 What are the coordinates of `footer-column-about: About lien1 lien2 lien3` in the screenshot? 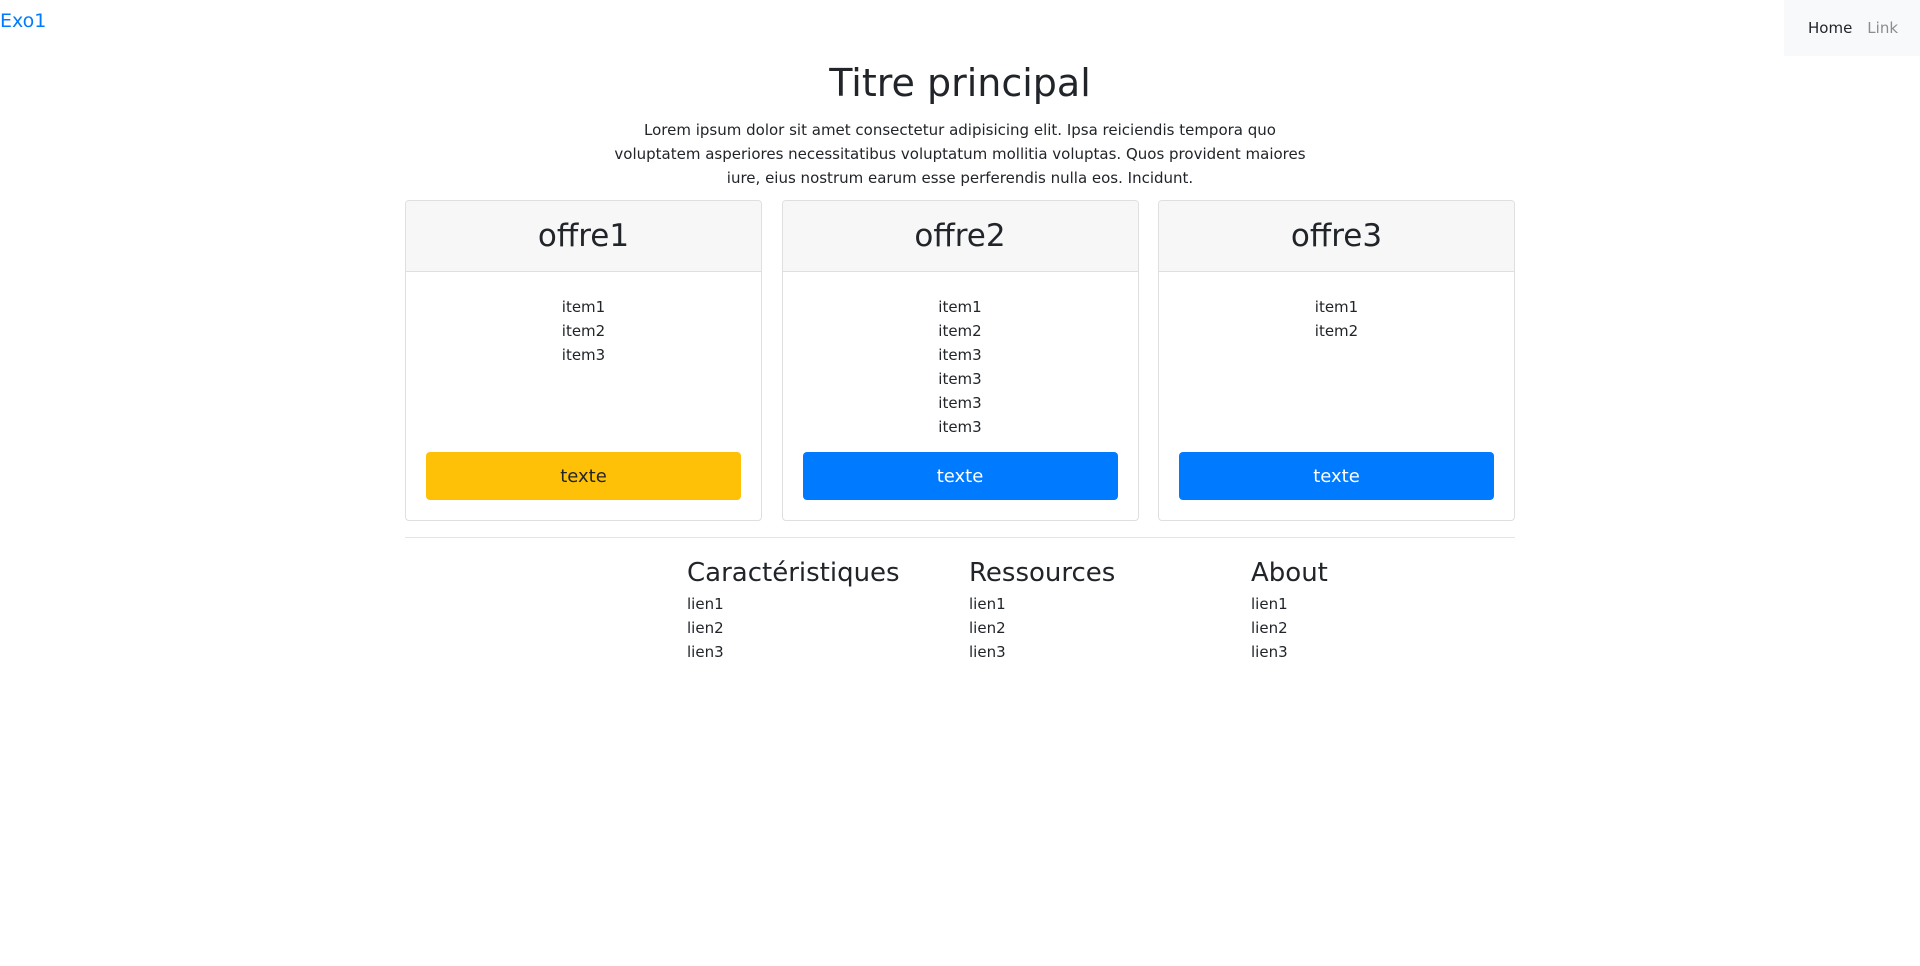 It's located at (1392, 610).